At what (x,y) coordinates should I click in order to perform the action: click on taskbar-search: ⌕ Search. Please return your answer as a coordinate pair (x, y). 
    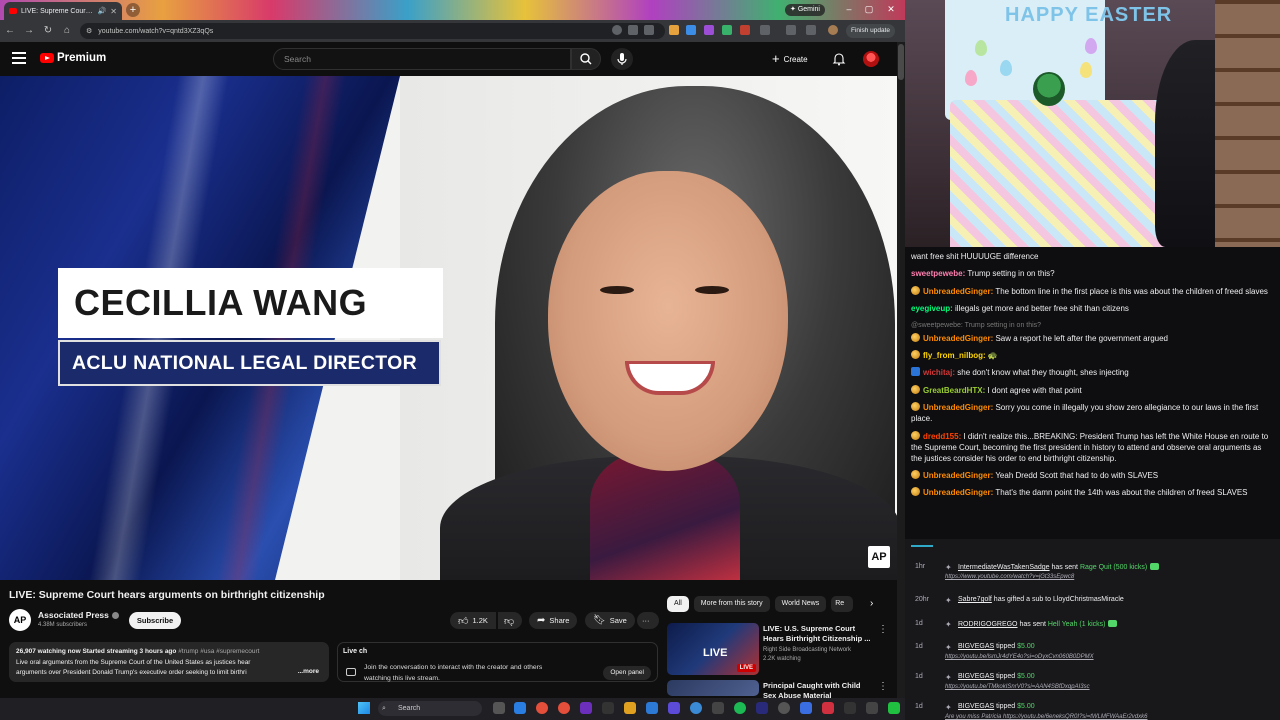
    Looking at the image, I should click on (430, 708).